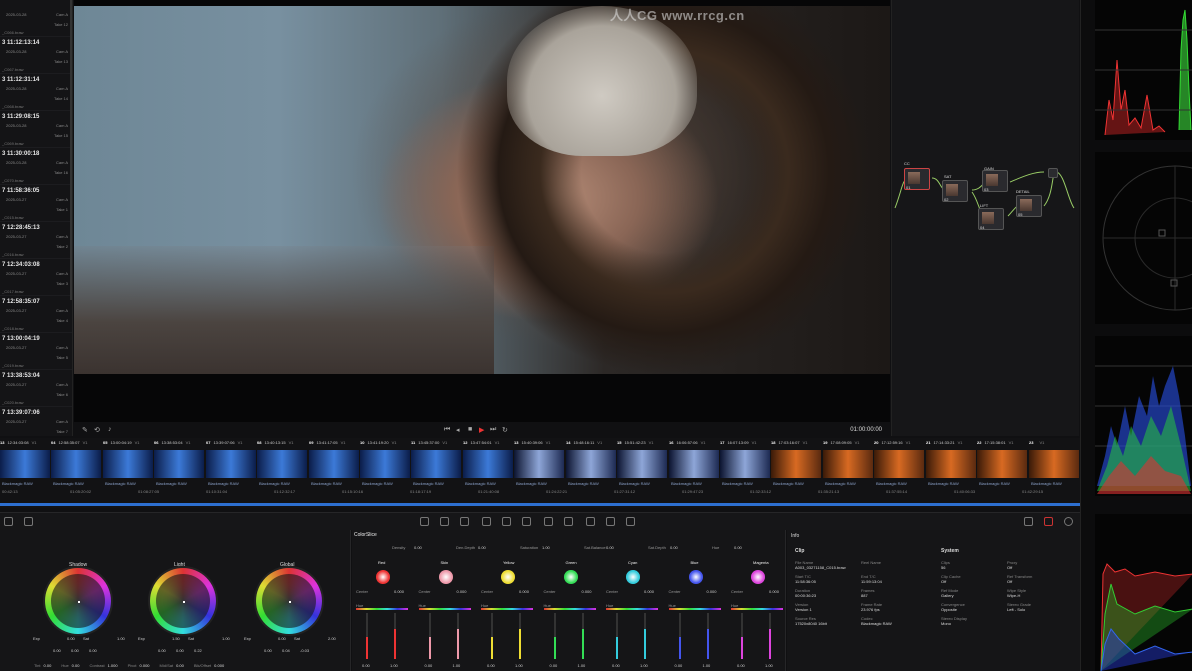  What do you see at coordinates (526, 521) in the screenshot?
I see `magic-mask-icon` at bounding box center [526, 521].